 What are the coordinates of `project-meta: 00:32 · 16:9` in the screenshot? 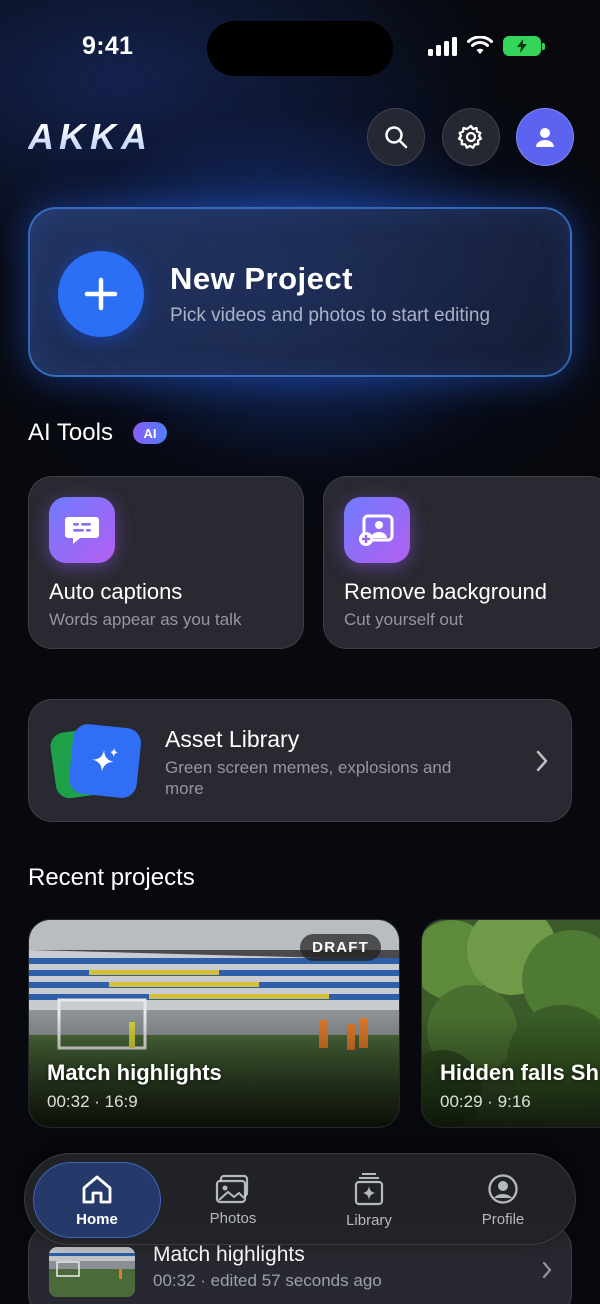 It's located at (92, 1101).